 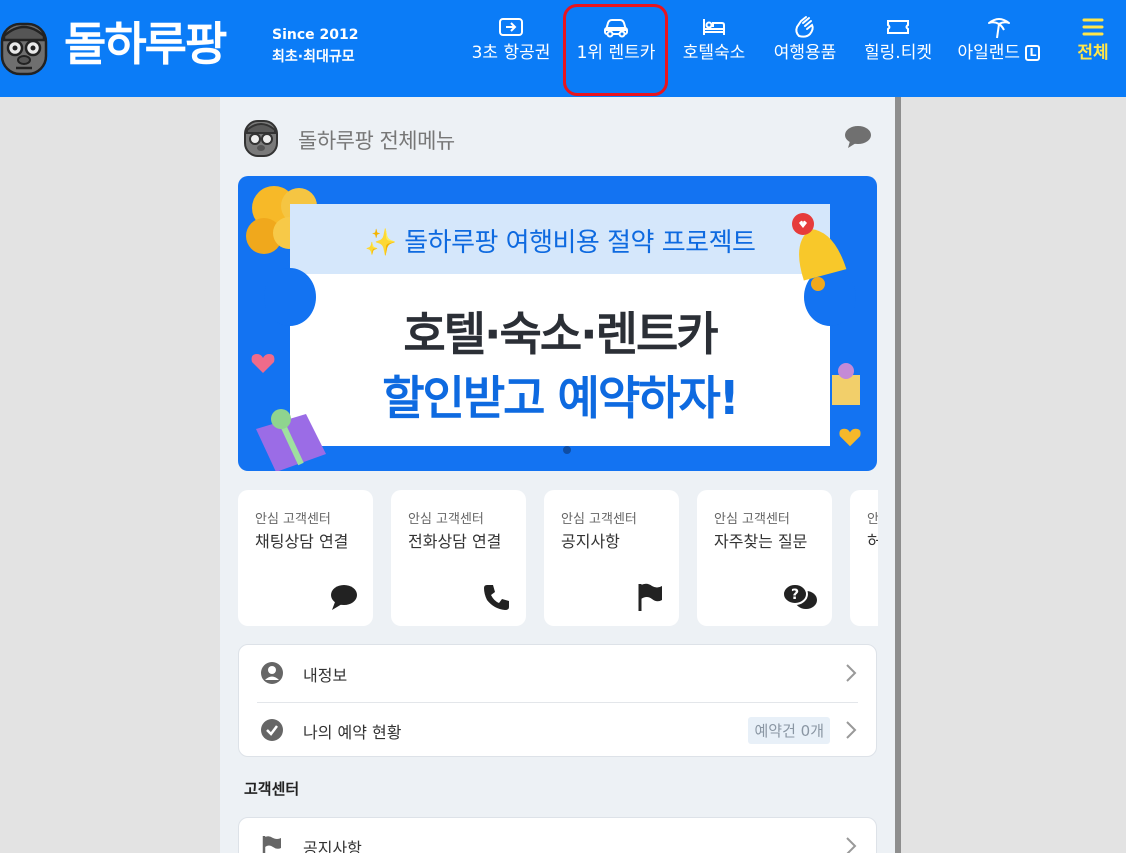 What do you see at coordinates (145, 44) in the screenshot?
I see `site-logo-text: 돌하루팡` at bounding box center [145, 44].